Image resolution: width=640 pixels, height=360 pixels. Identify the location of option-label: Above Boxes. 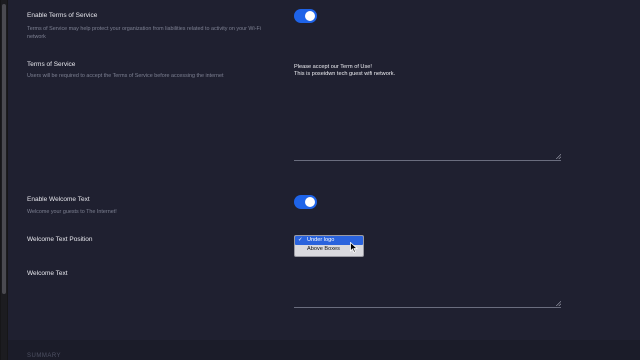
(323, 249).